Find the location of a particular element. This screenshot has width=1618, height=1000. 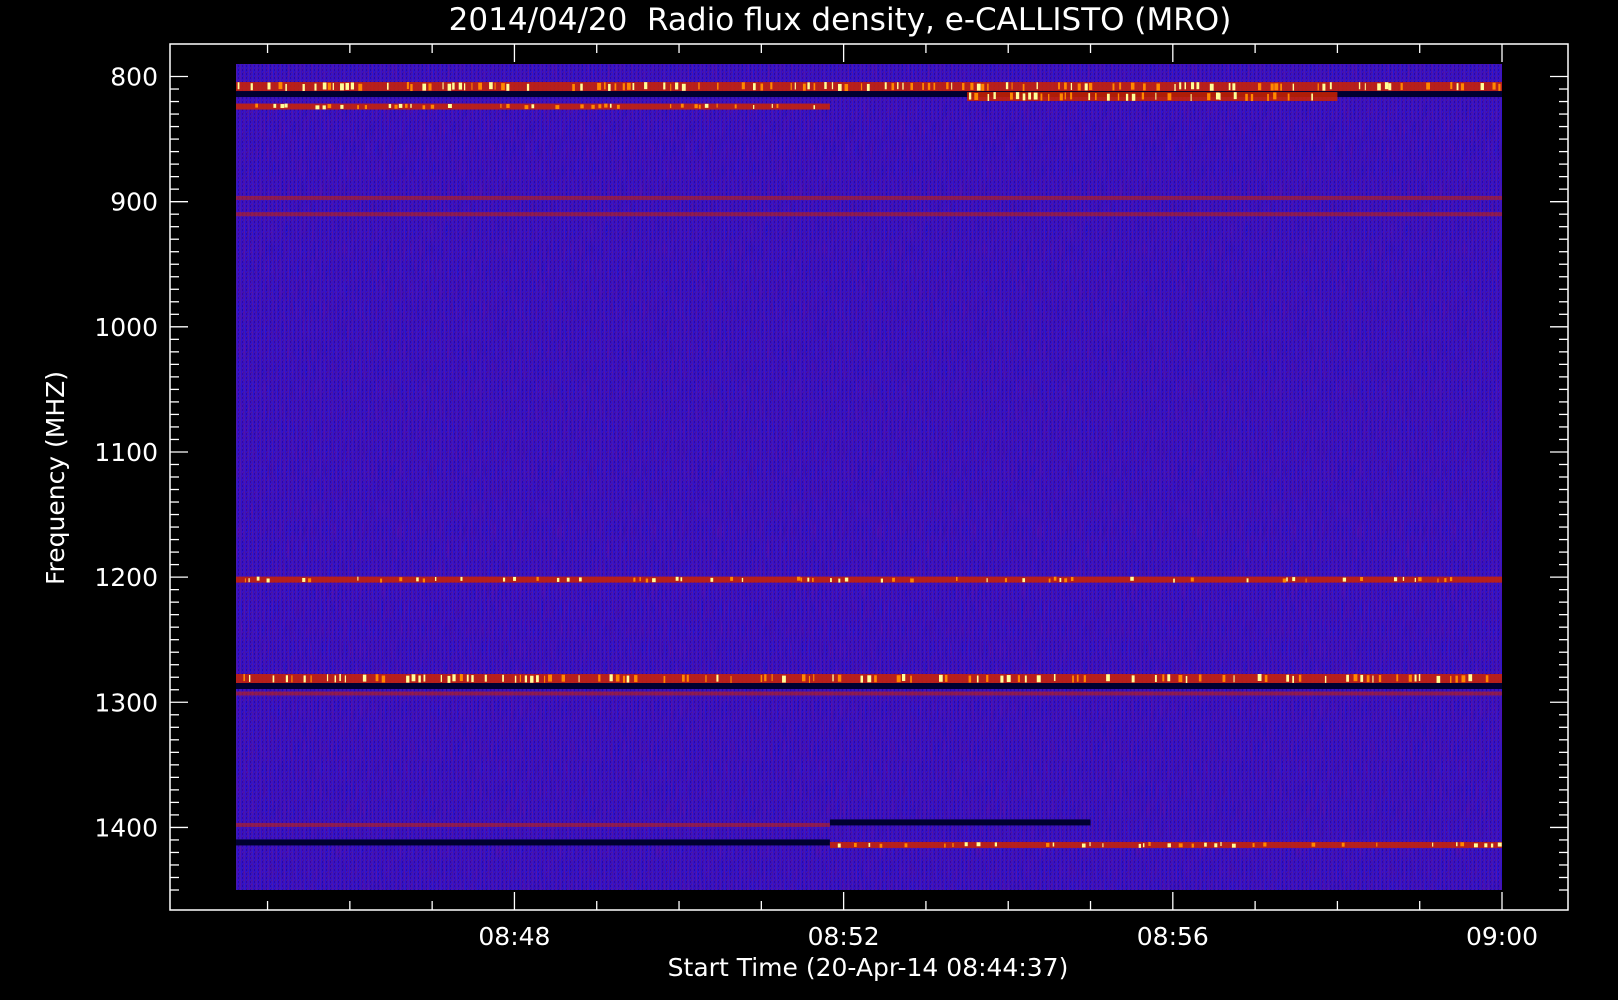

x-axis-label: Start Time (20-Apr-14 08:44:37) is located at coordinates (868, 967).